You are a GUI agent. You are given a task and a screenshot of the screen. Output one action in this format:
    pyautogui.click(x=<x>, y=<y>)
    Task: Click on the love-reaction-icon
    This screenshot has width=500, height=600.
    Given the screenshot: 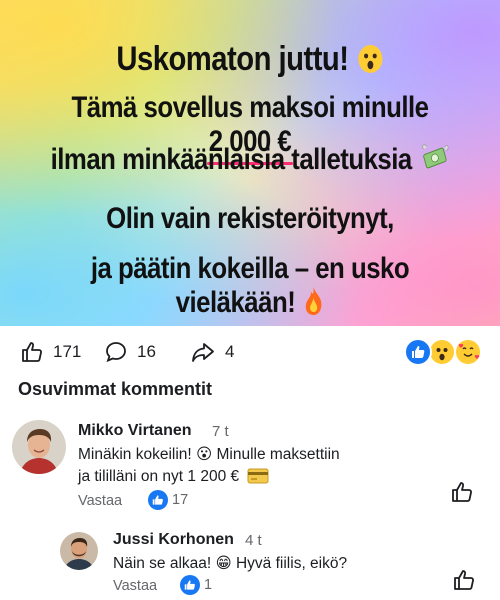 What is the action you would take?
    pyautogui.click(x=468, y=352)
    